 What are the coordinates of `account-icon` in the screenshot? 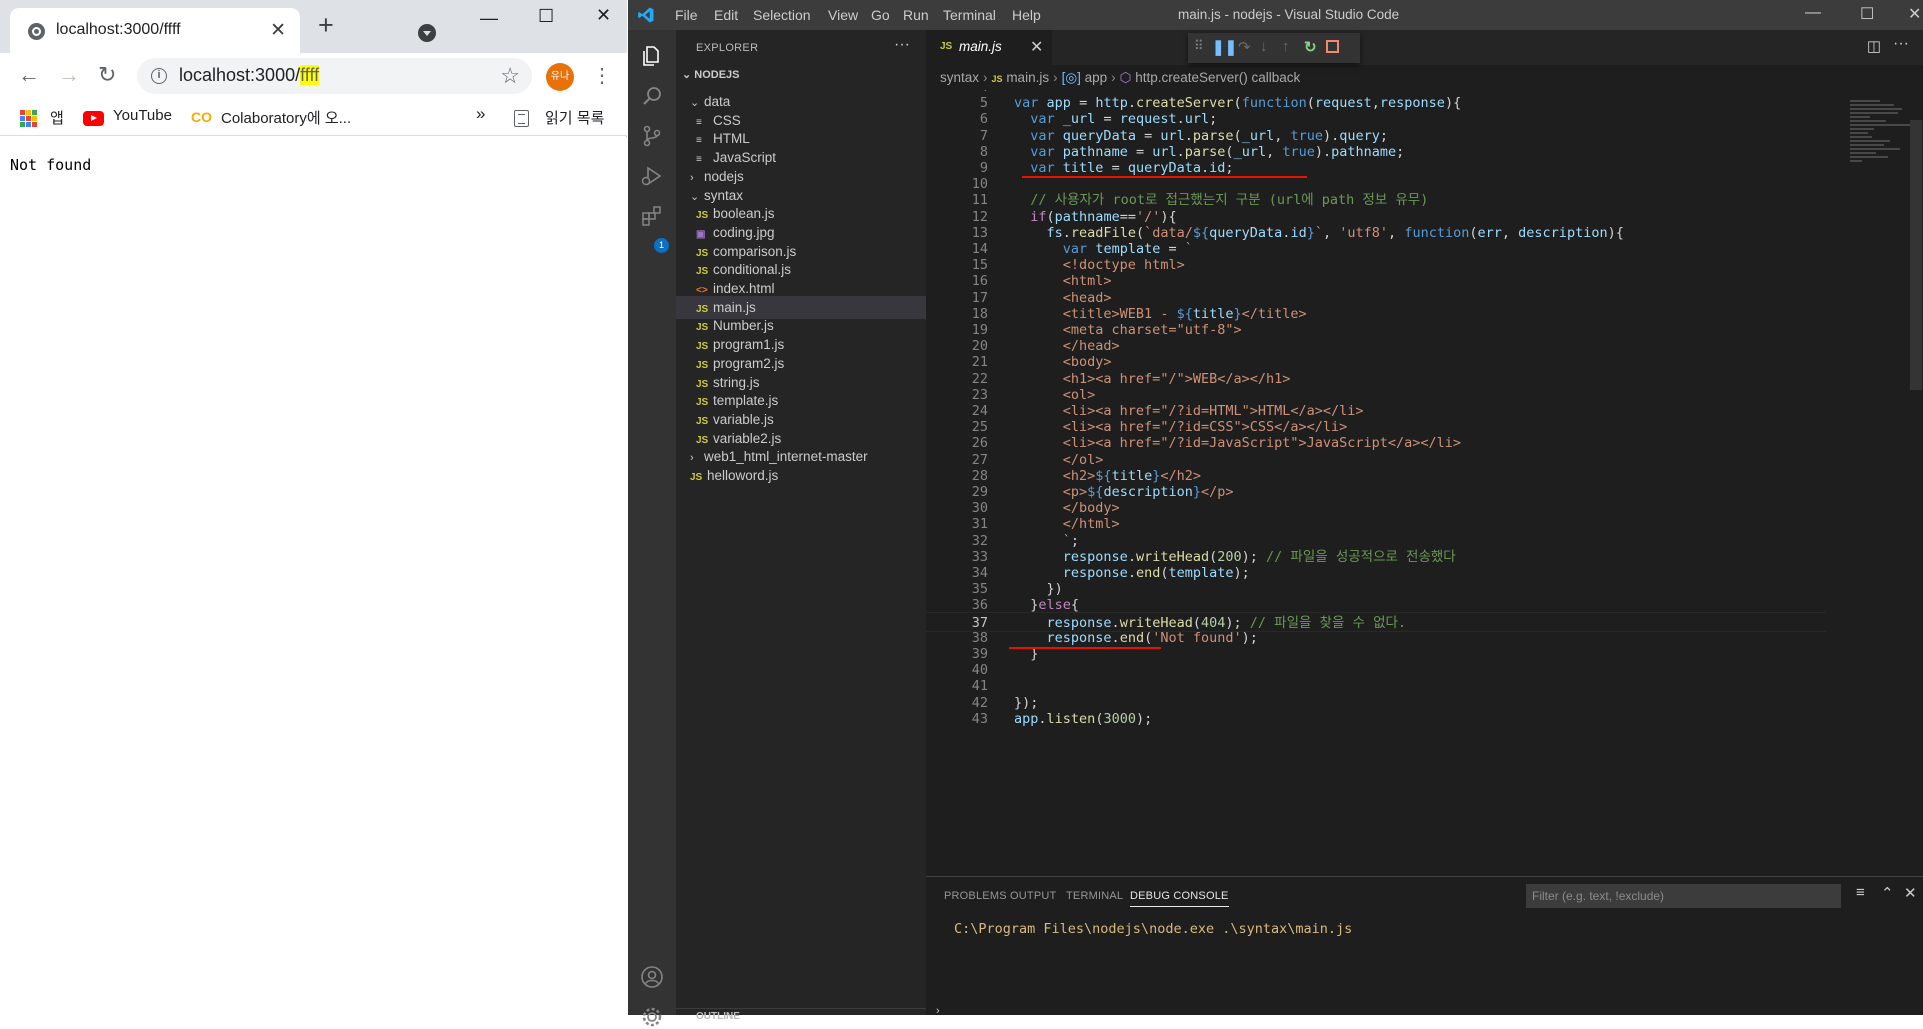 It's located at (652, 977).